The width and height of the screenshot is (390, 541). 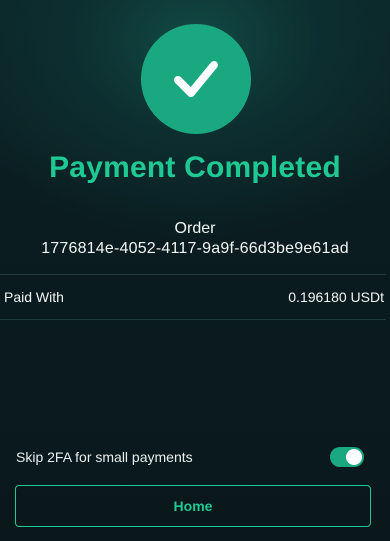 I want to click on checkmark-icon, so click(x=196, y=79).